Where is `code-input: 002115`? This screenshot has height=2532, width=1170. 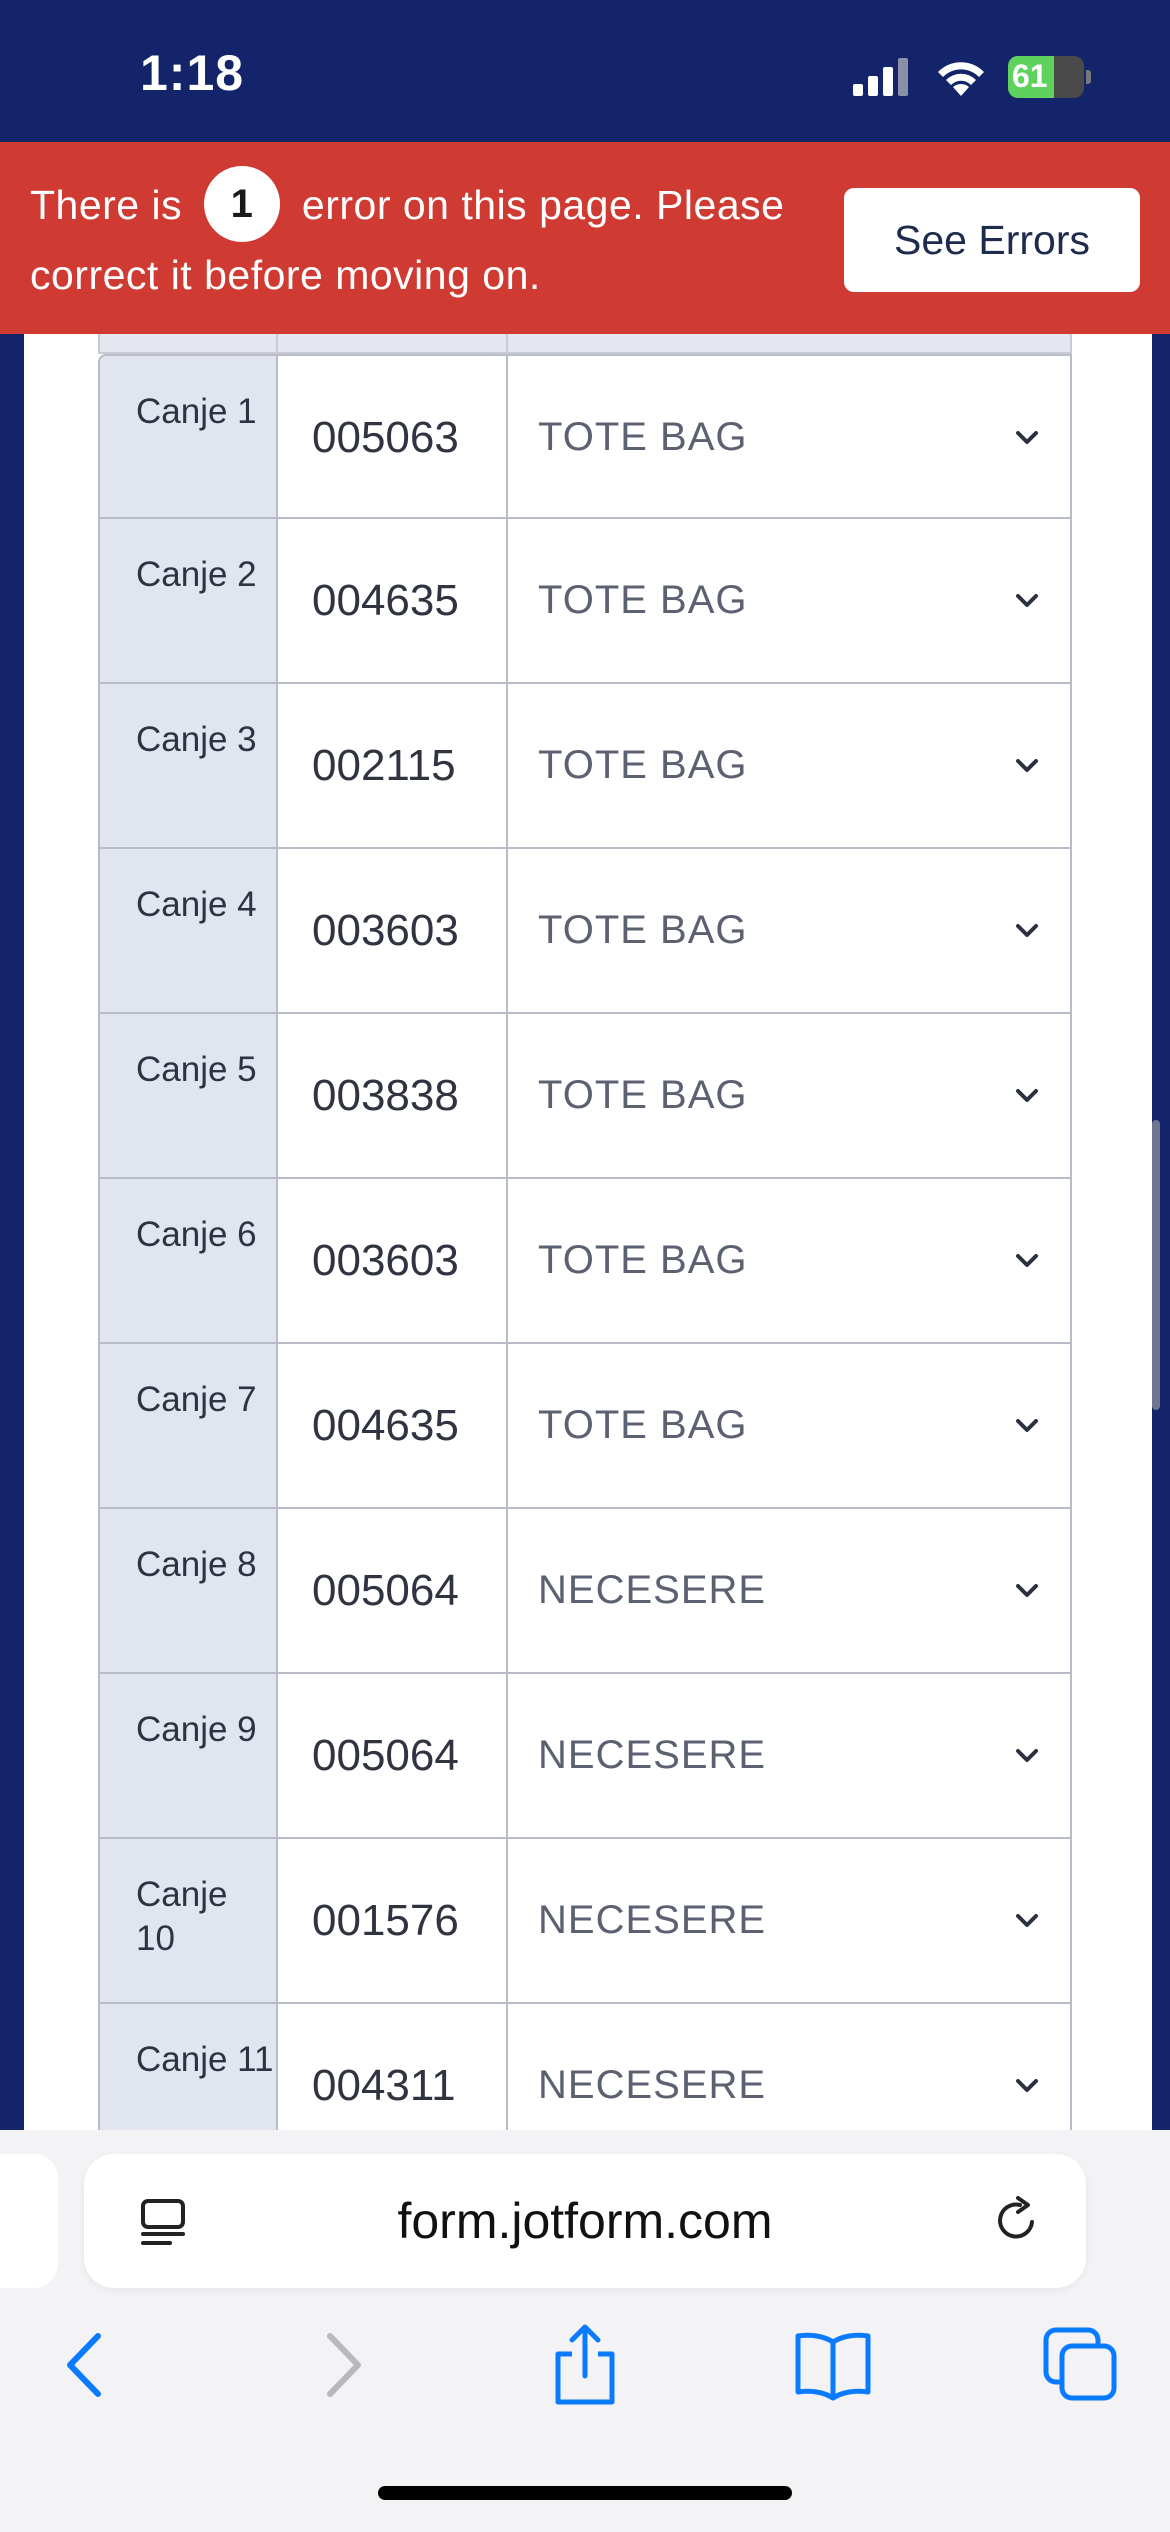
code-input: 002115 is located at coordinates (393, 766).